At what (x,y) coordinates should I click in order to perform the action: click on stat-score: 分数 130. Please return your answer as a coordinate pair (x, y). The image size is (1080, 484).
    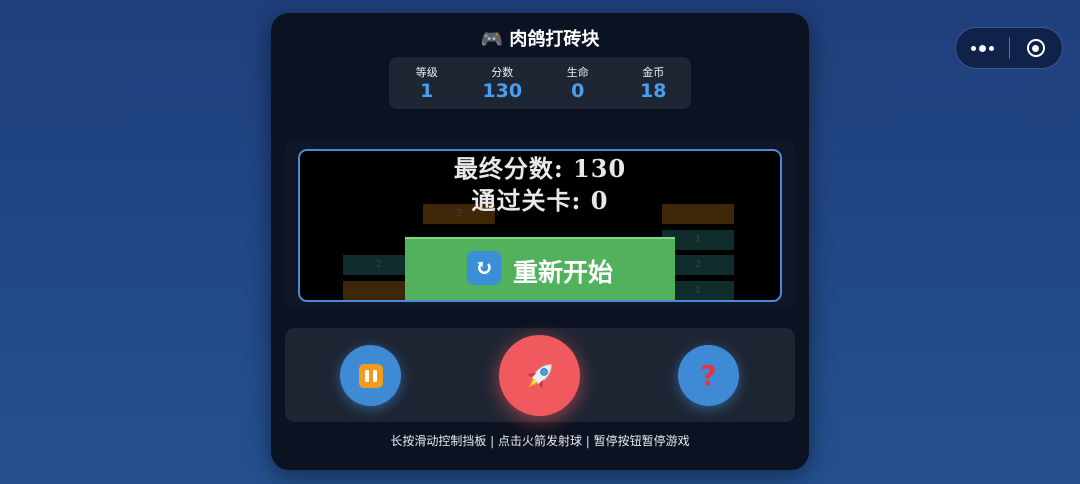
    Looking at the image, I should click on (502, 83).